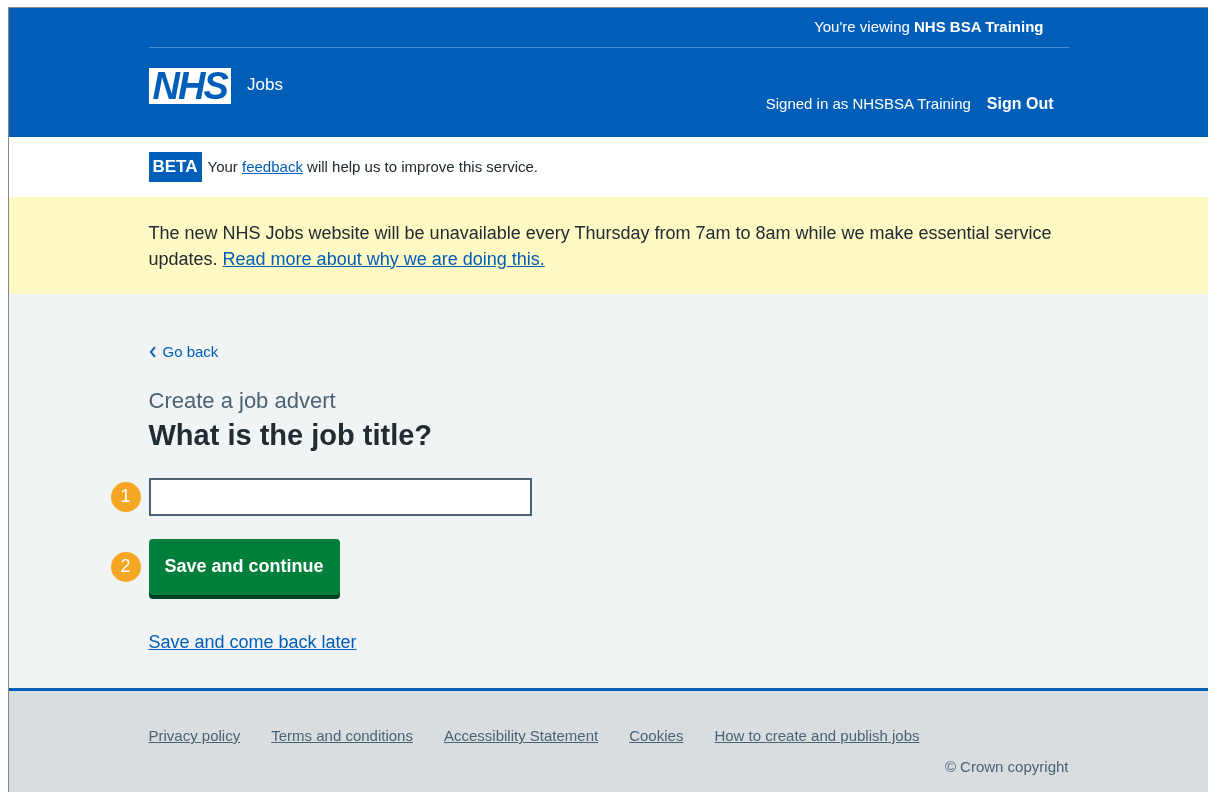  Describe the element at coordinates (340, 496) in the screenshot. I see `job-title-field` at that location.